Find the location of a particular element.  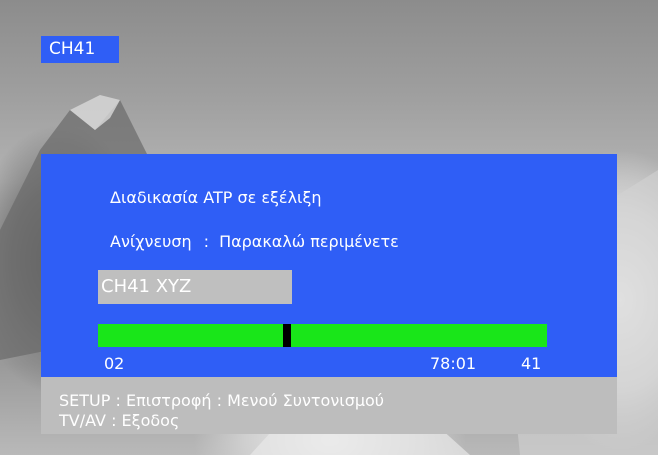

search-status-line: Ανίχνευση: Παρακαλώ περιμένετε is located at coordinates (254, 241).